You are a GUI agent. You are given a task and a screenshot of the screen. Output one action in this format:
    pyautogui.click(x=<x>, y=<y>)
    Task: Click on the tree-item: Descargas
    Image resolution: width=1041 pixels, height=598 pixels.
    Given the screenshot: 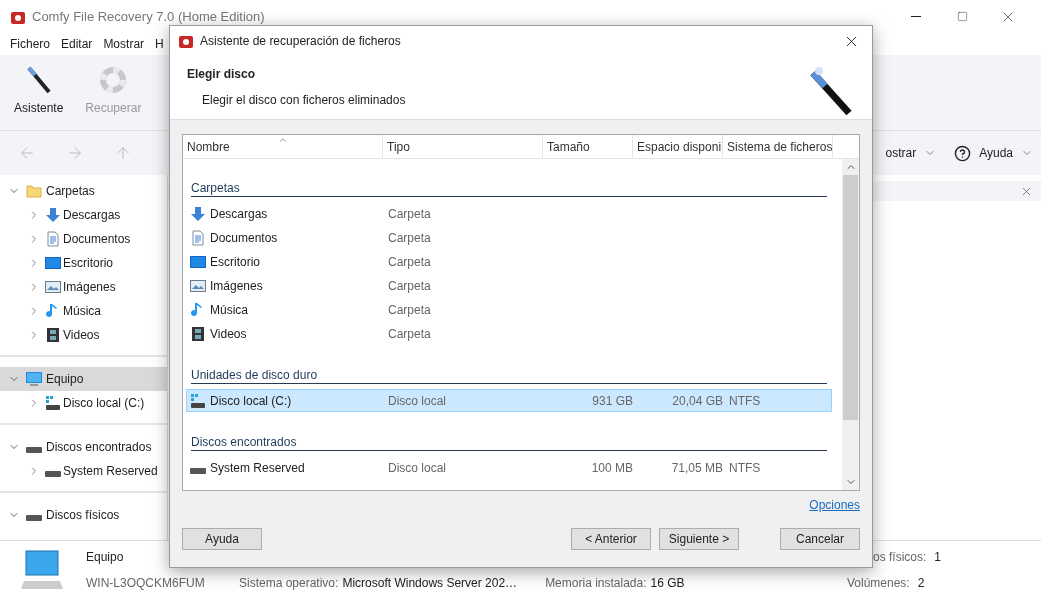 What is the action you would take?
    pyautogui.click(x=83, y=215)
    